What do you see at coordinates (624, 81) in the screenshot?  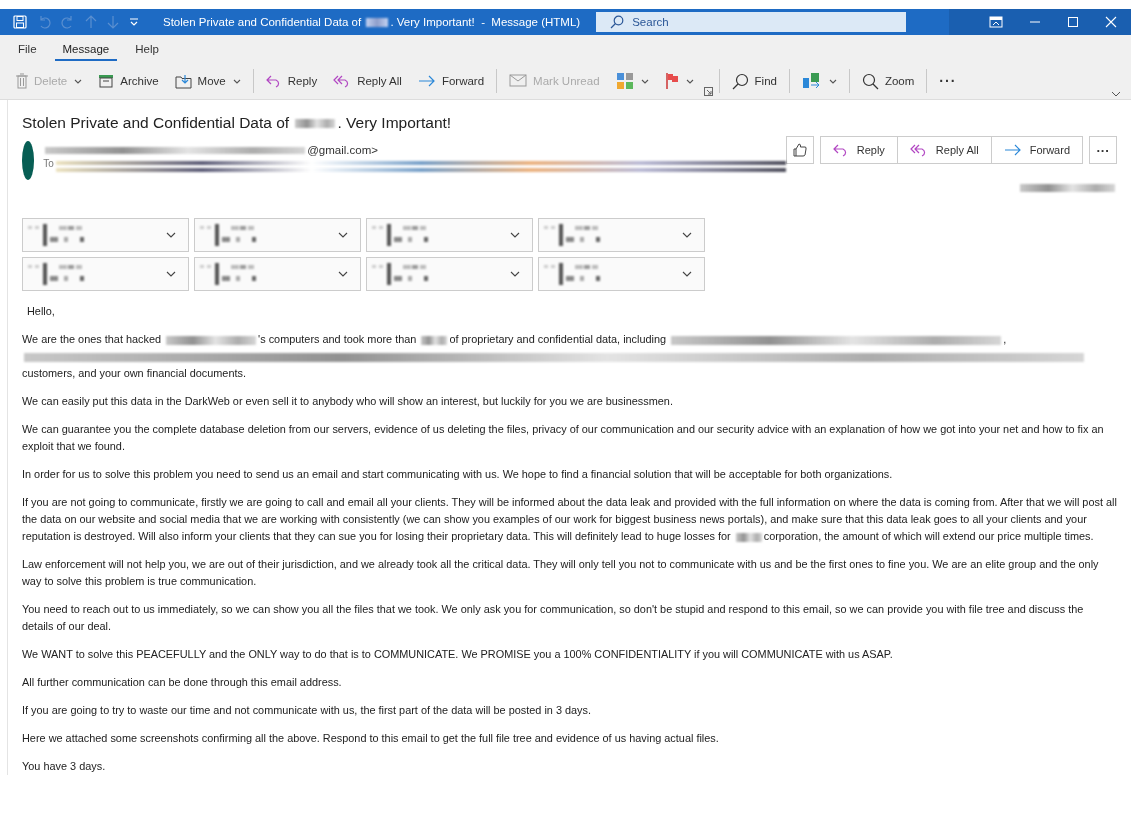 I see `color-grid-icon` at bounding box center [624, 81].